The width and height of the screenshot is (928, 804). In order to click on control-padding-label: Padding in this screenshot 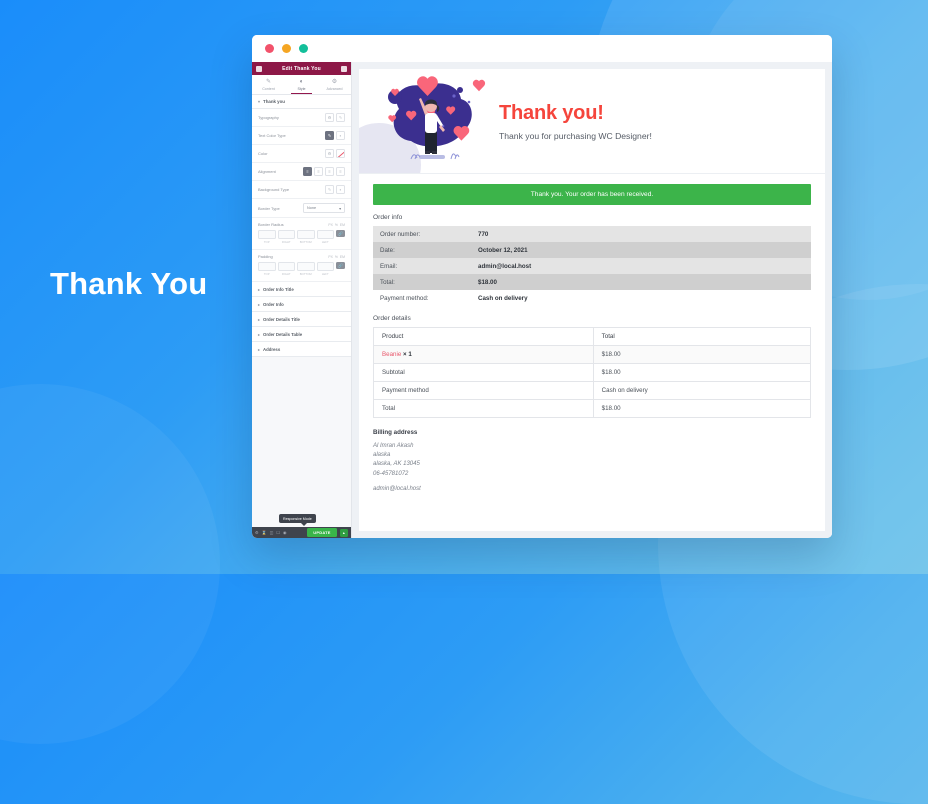, I will do `click(265, 256)`.